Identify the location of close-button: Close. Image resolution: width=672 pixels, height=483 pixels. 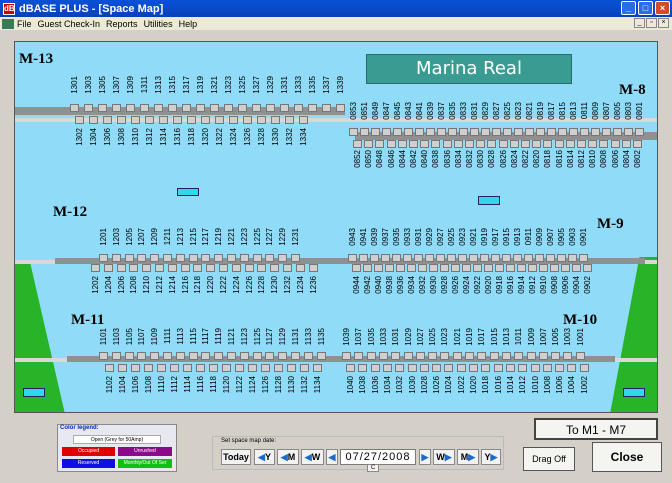
(627, 457).